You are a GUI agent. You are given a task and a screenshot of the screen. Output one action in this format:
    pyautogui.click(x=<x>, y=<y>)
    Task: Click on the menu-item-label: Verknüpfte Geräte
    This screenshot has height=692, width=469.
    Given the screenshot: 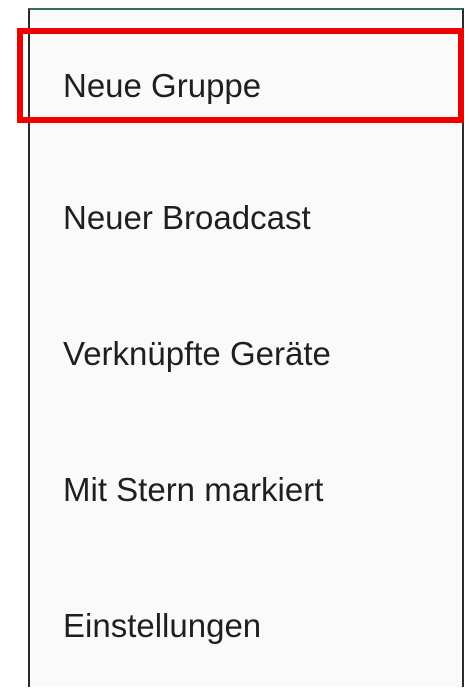 What is the action you would take?
    pyautogui.click(x=197, y=353)
    